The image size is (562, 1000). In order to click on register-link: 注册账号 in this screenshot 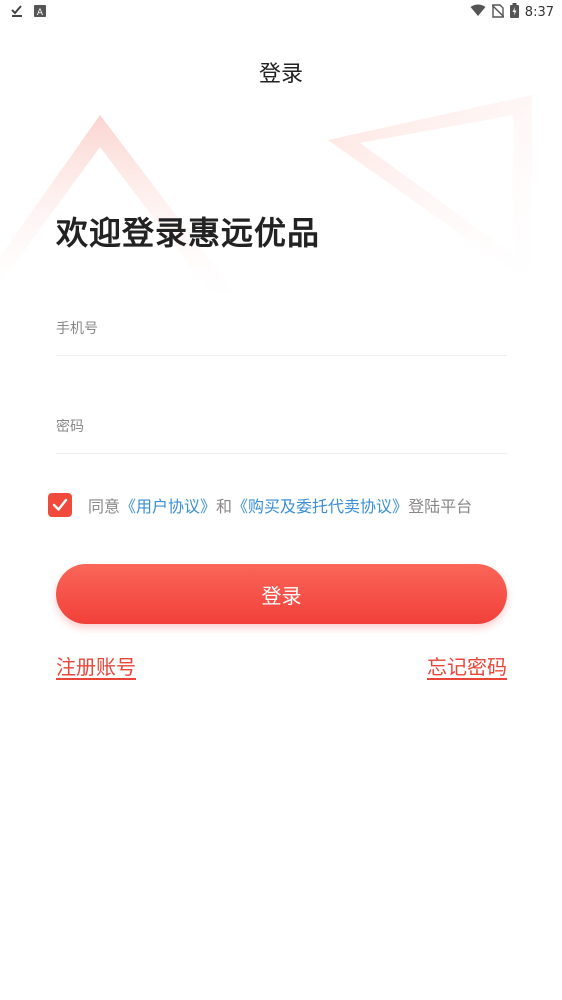, I will do `click(96, 665)`.